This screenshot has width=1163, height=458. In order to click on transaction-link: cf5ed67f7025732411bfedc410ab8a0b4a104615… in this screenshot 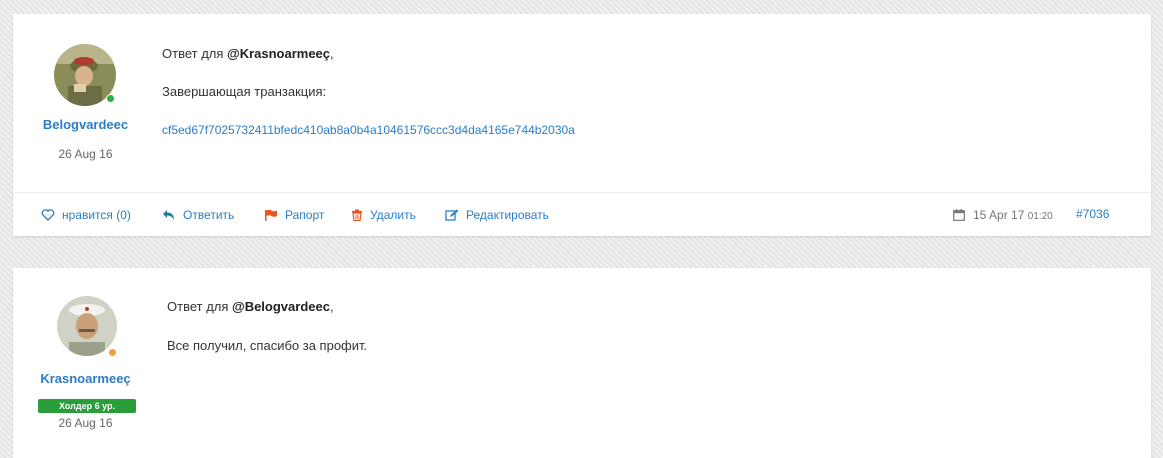, I will do `click(368, 130)`.